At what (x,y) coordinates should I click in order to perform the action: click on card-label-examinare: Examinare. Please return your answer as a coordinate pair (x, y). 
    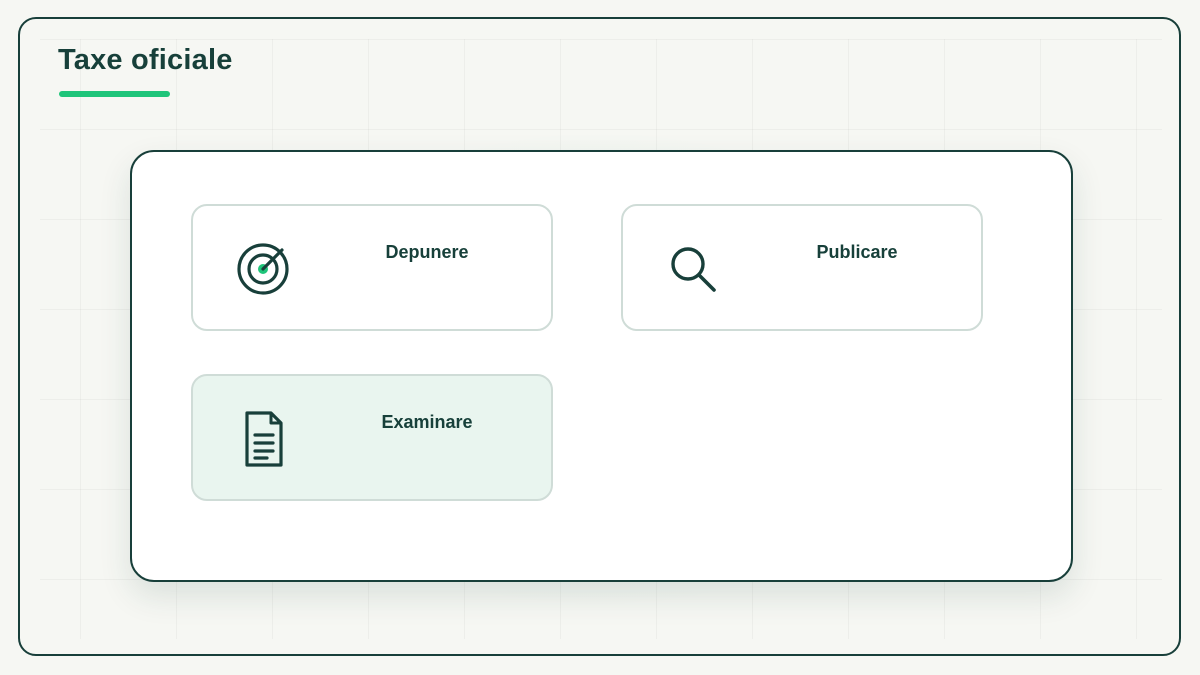
    Looking at the image, I should click on (427, 422).